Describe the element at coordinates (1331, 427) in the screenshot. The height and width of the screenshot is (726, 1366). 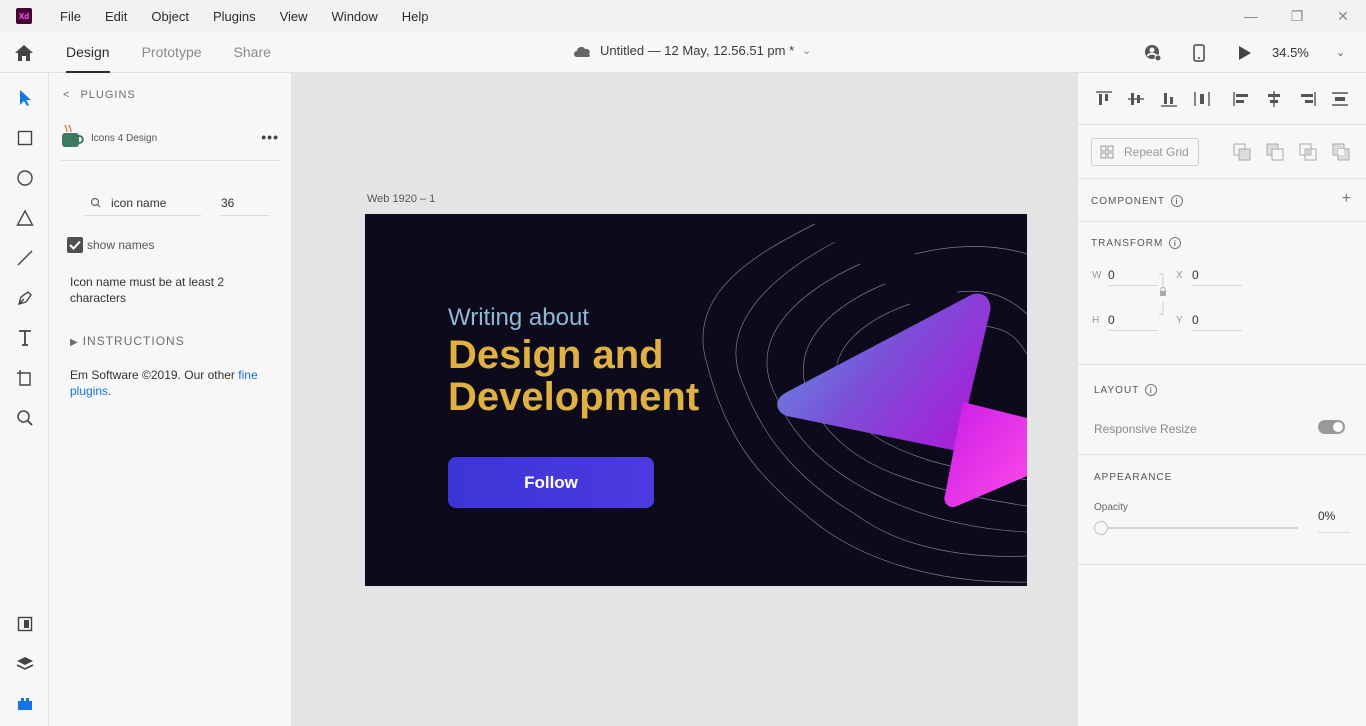
I see `responsive-resize-toggle` at that location.